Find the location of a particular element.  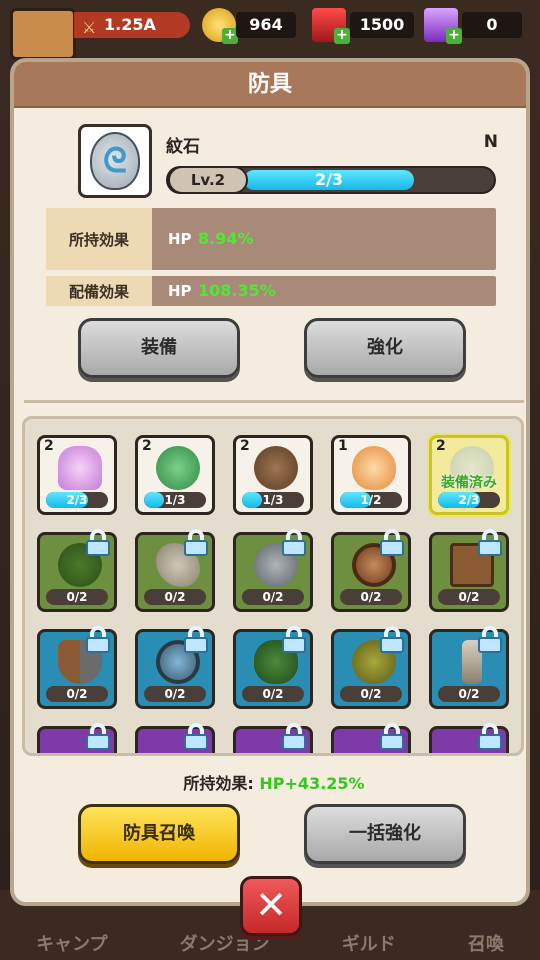

ruby-amount: 1500 is located at coordinates (382, 25).